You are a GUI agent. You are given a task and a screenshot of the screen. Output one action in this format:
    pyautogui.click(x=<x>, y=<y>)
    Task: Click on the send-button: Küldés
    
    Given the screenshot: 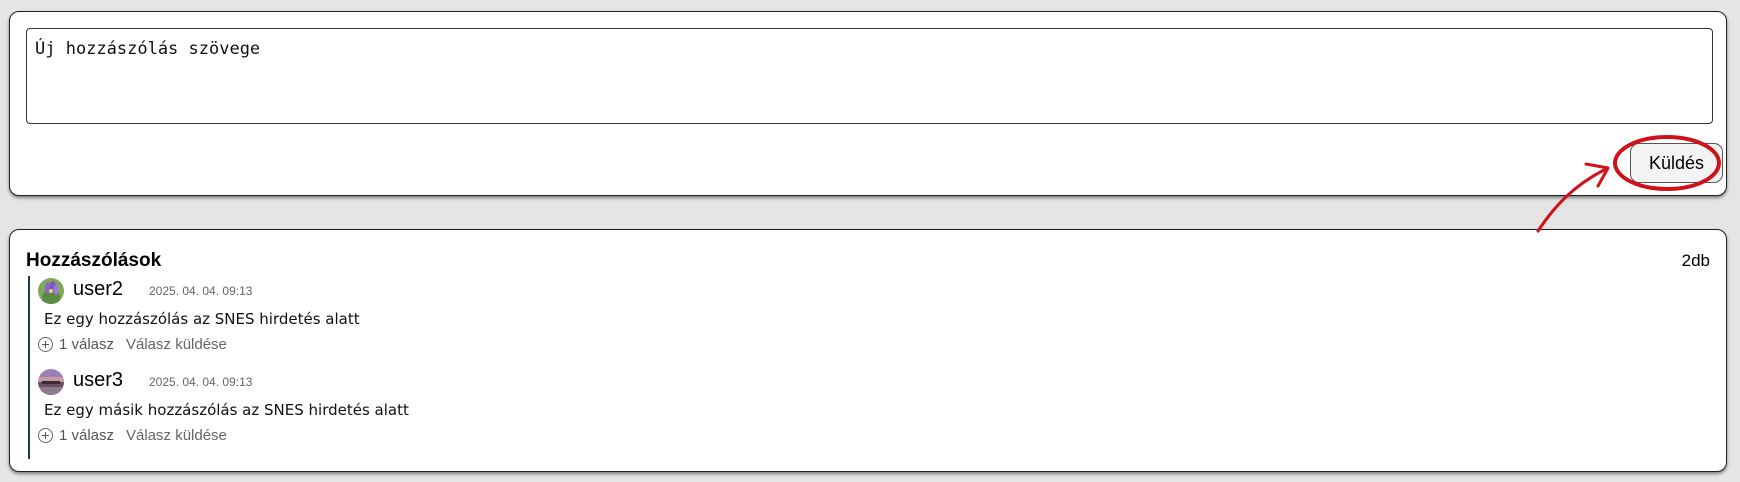 What is the action you would take?
    pyautogui.click(x=1676, y=163)
    